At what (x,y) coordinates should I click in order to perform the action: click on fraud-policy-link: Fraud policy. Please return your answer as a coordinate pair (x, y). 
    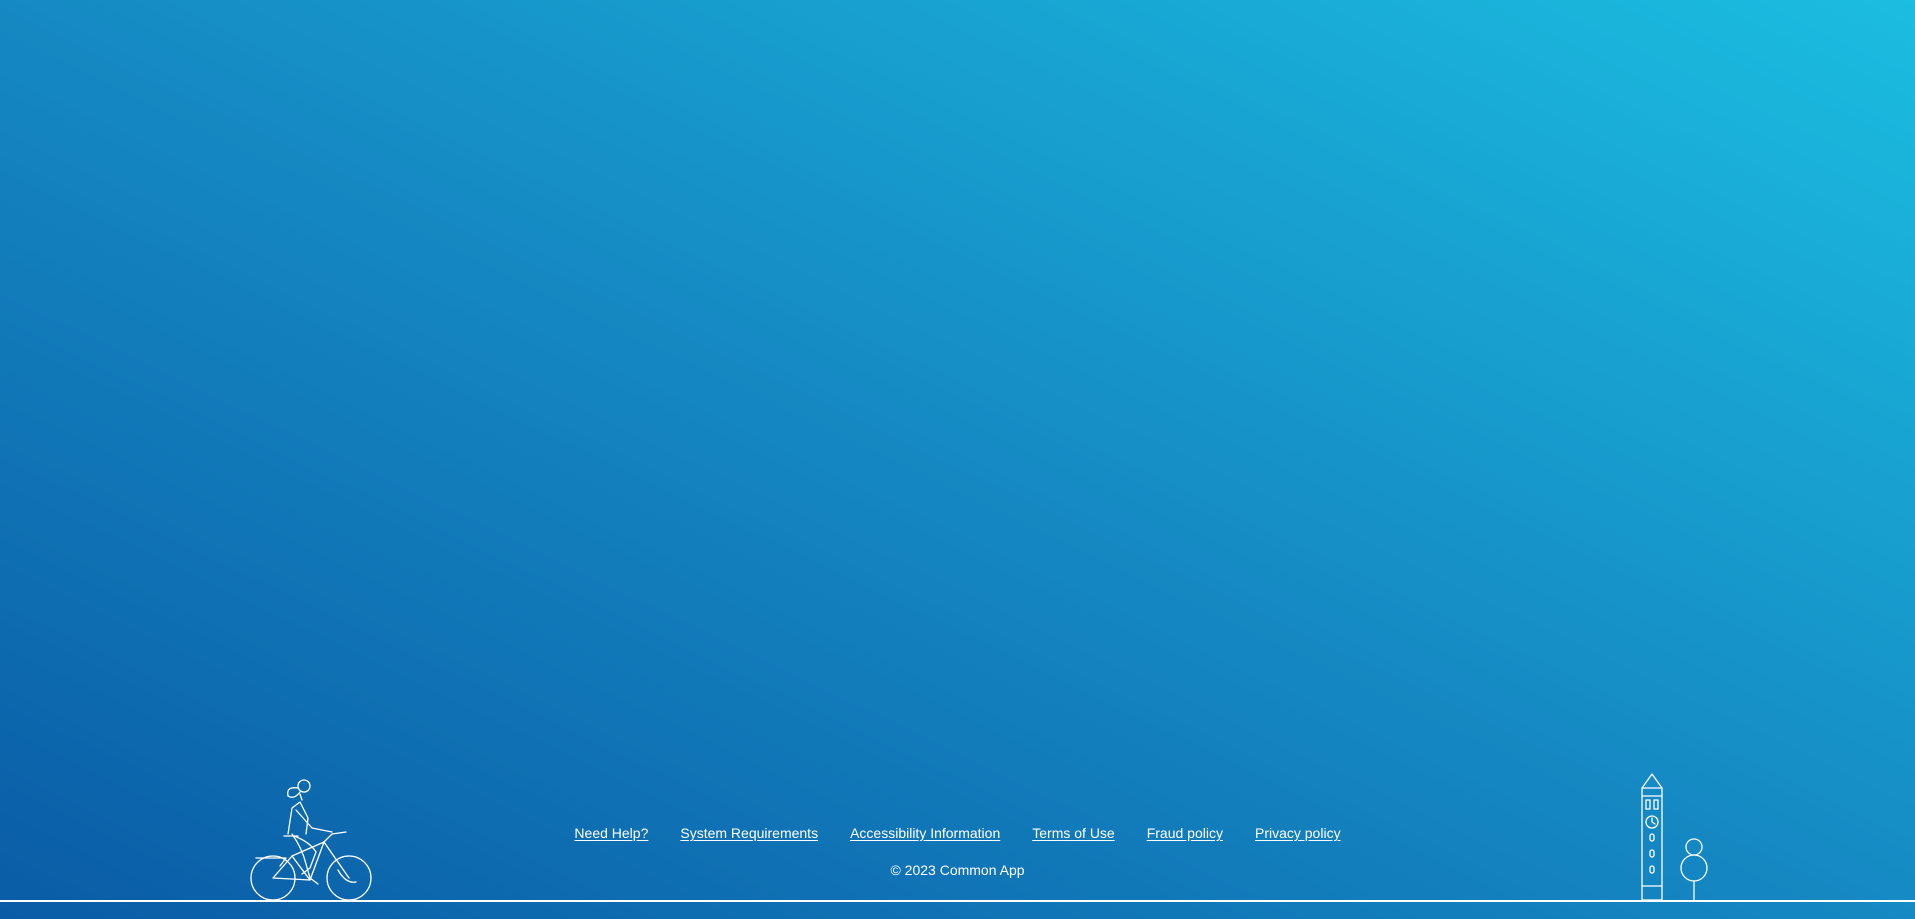
    Looking at the image, I should click on (1185, 833).